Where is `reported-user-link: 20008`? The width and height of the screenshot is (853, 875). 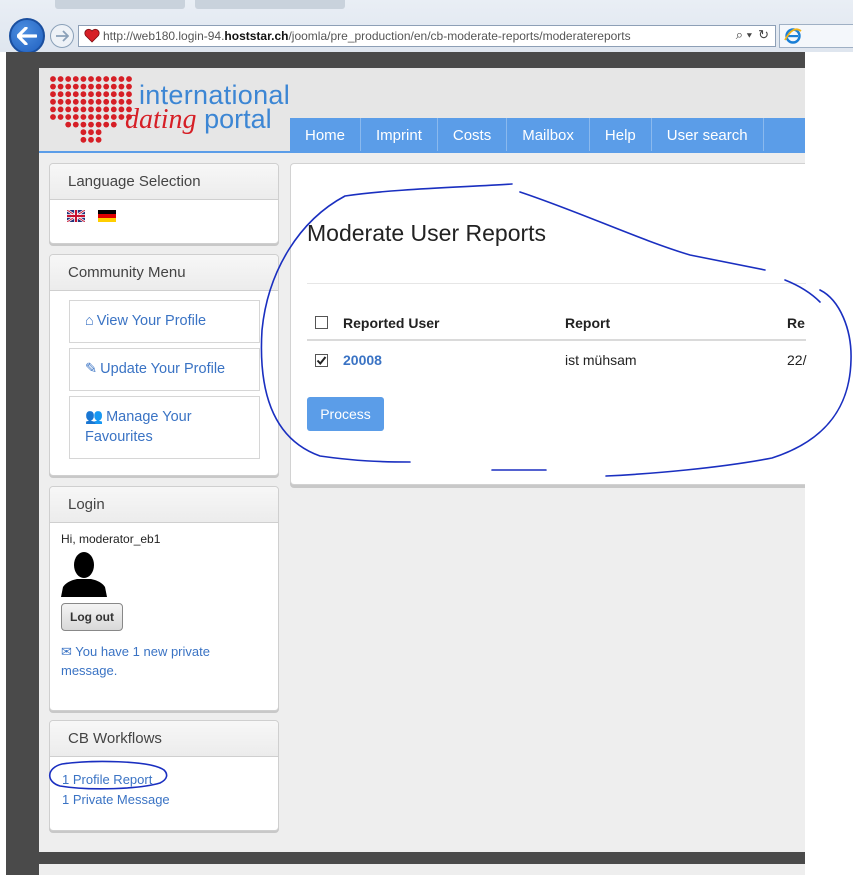 reported-user-link: 20008 is located at coordinates (362, 360).